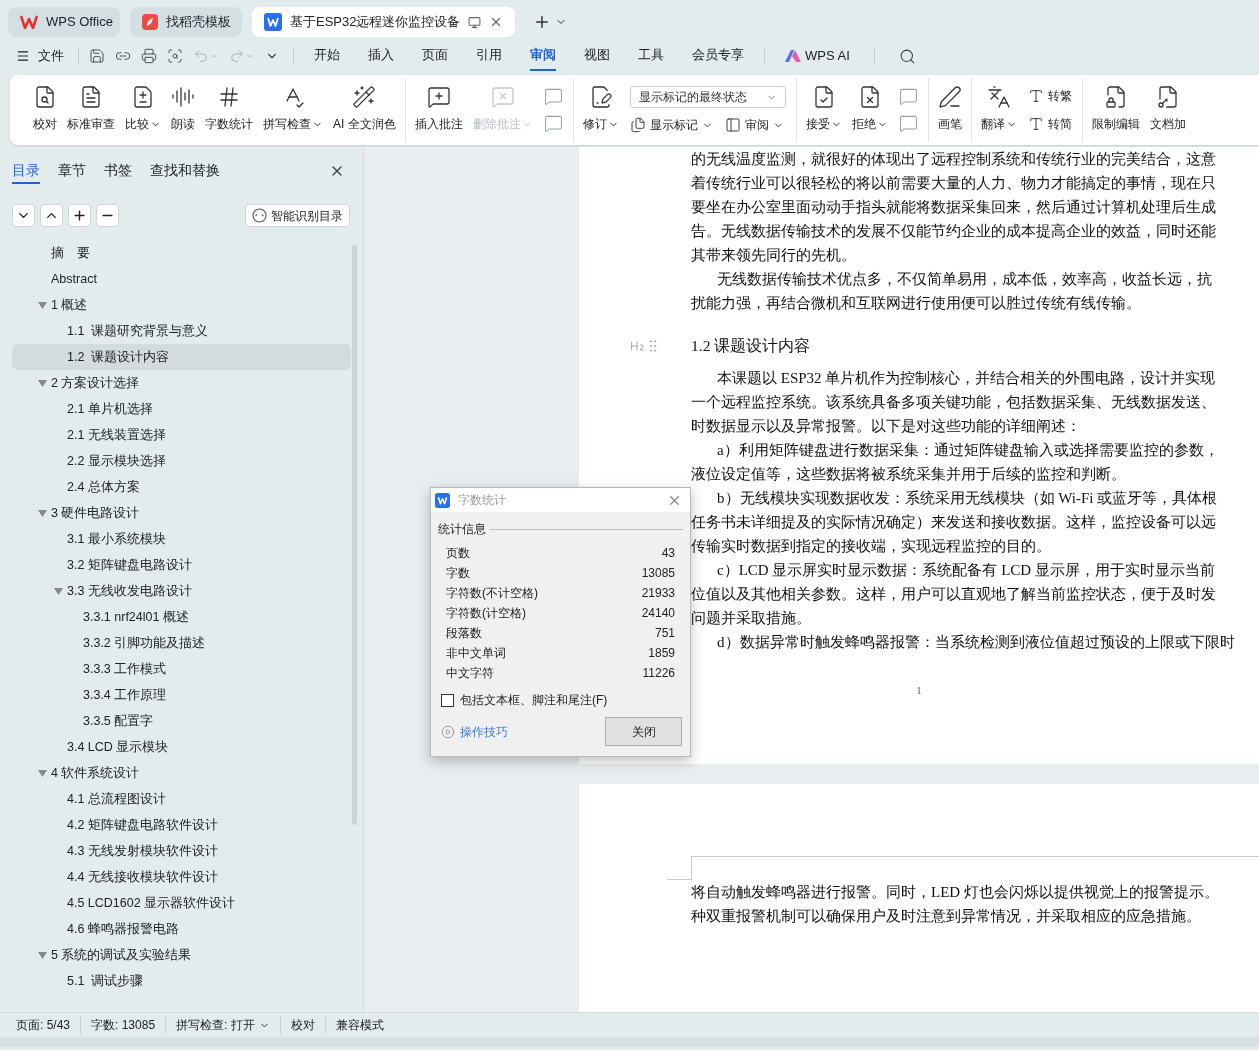 The image size is (1259, 1050). I want to click on title-tab: WPS Office, so click(64, 22).